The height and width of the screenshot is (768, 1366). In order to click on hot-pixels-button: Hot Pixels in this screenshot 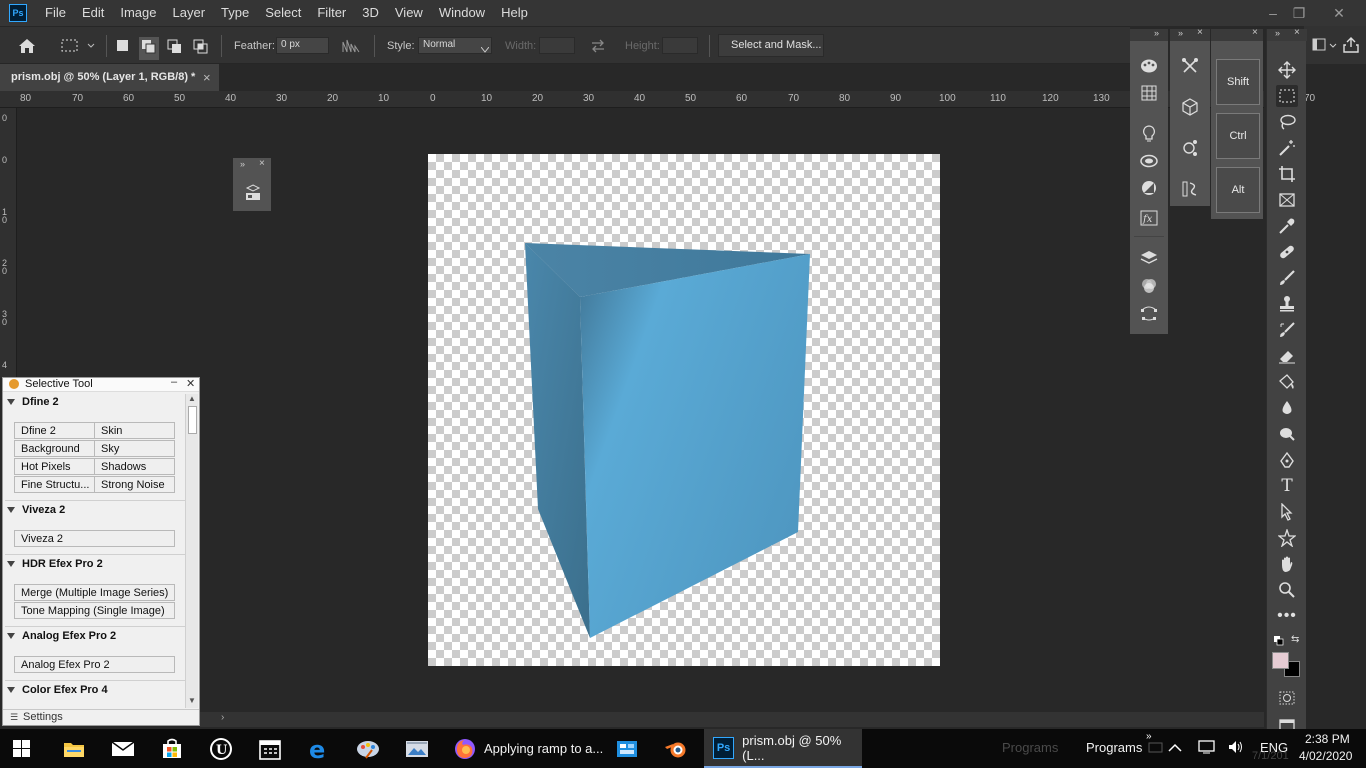, I will do `click(54, 466)`.